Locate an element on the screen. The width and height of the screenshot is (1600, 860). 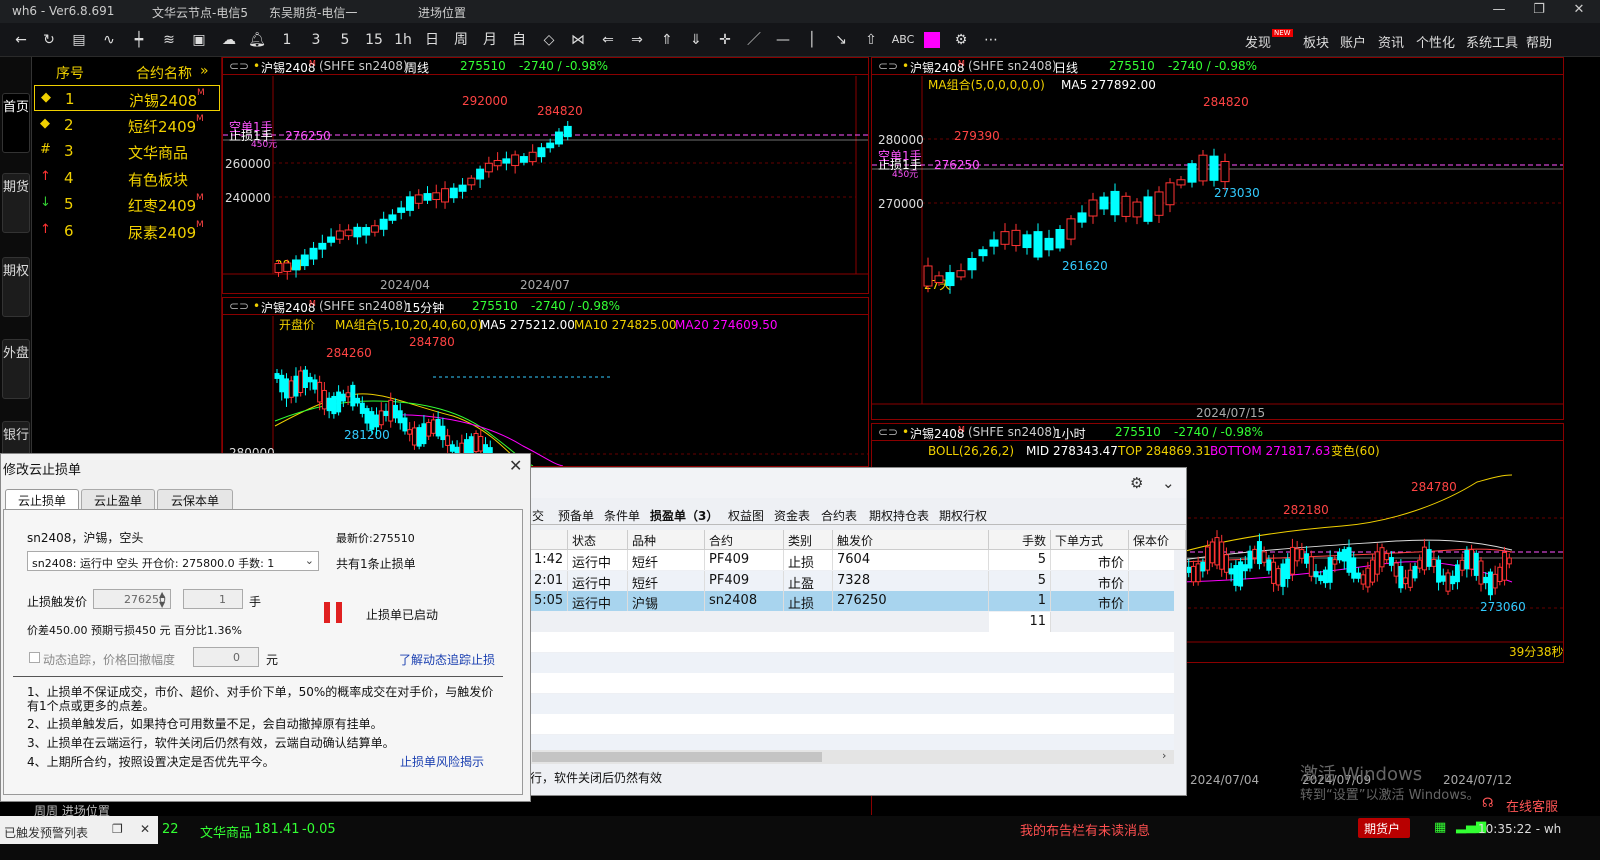
h1-boll-label: BOLL(26,26,2) is located at coordinates (971, 451).